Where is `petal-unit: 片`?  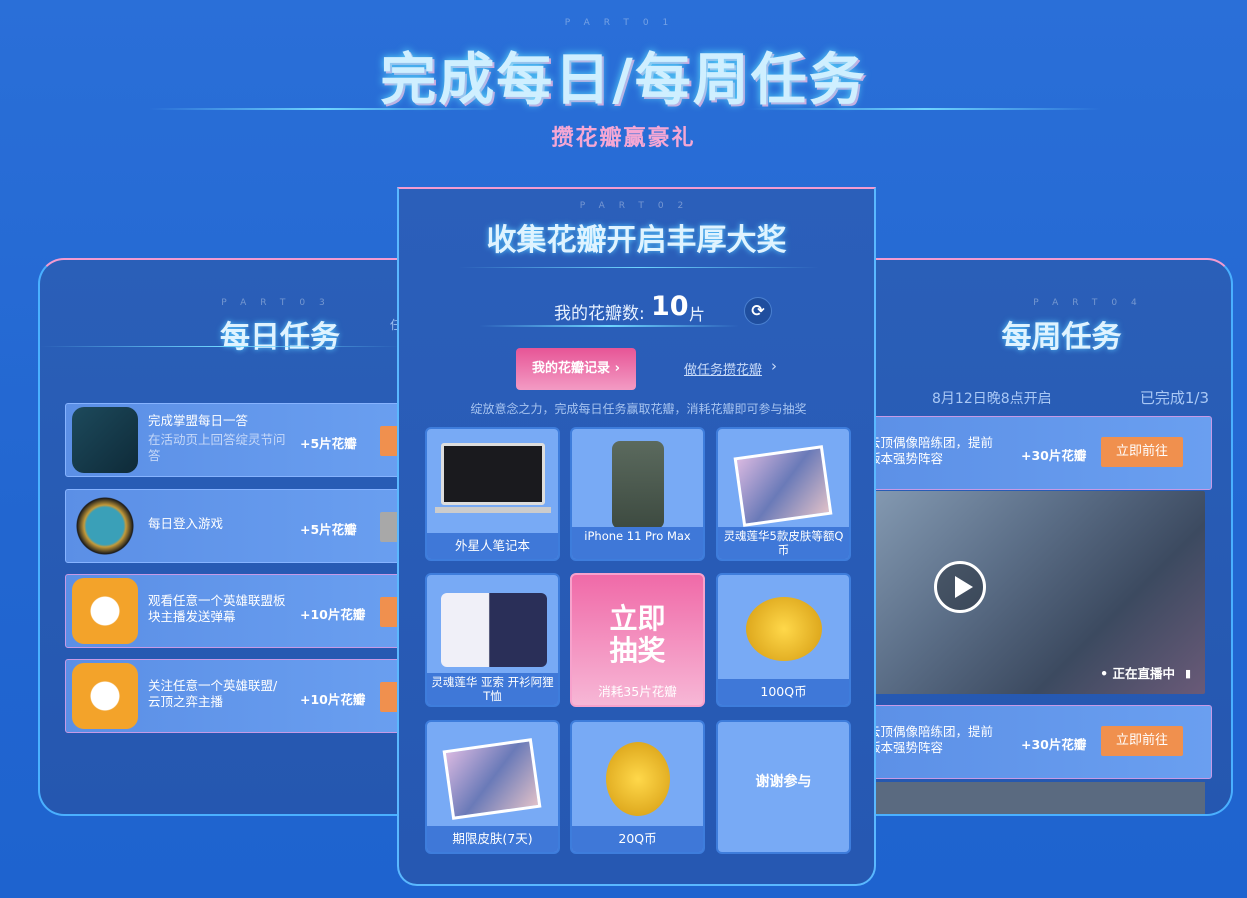 petal-unit: 片 is located at coordinates (697, 314).